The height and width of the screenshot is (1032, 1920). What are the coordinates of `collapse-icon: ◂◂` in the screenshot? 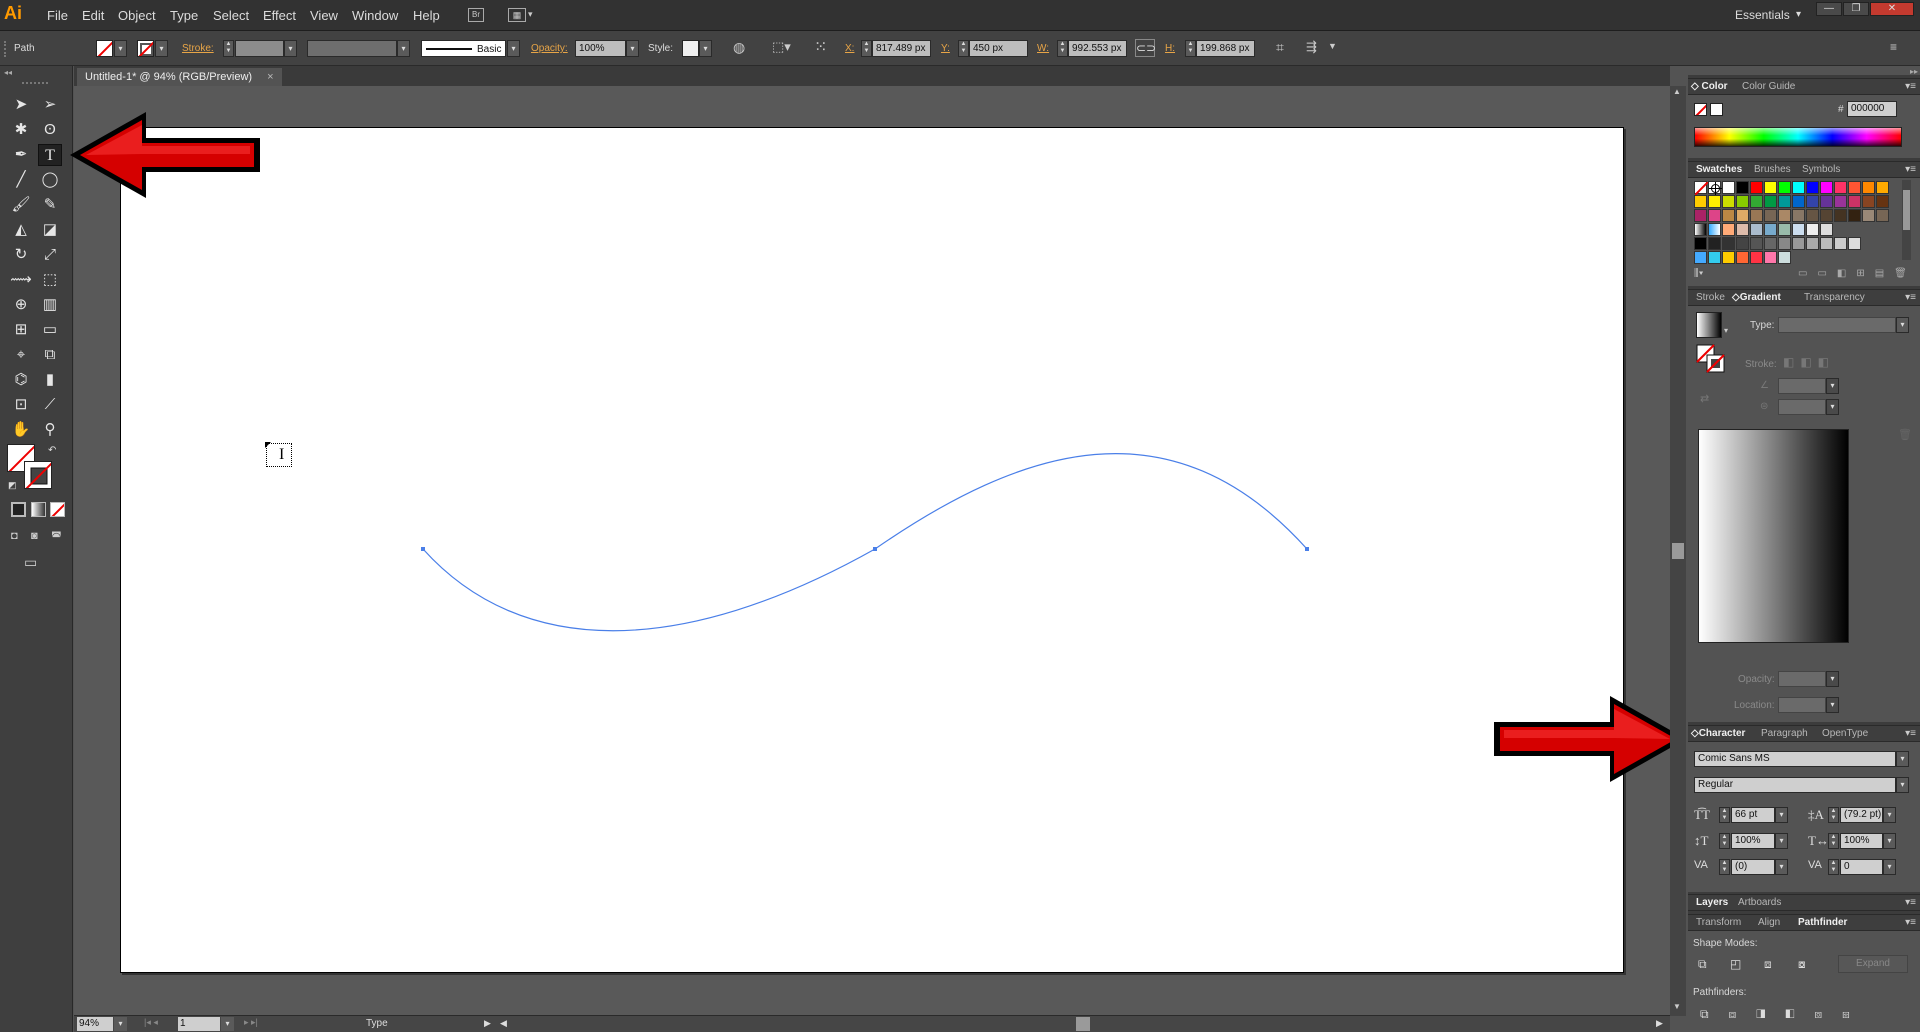 It's located at (8, 72).